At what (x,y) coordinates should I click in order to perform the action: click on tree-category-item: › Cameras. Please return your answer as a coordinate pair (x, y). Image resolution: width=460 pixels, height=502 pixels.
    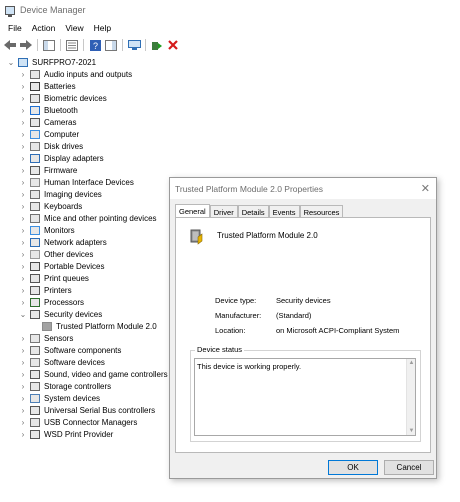
    Looking at the image, I should click on (47, 122).